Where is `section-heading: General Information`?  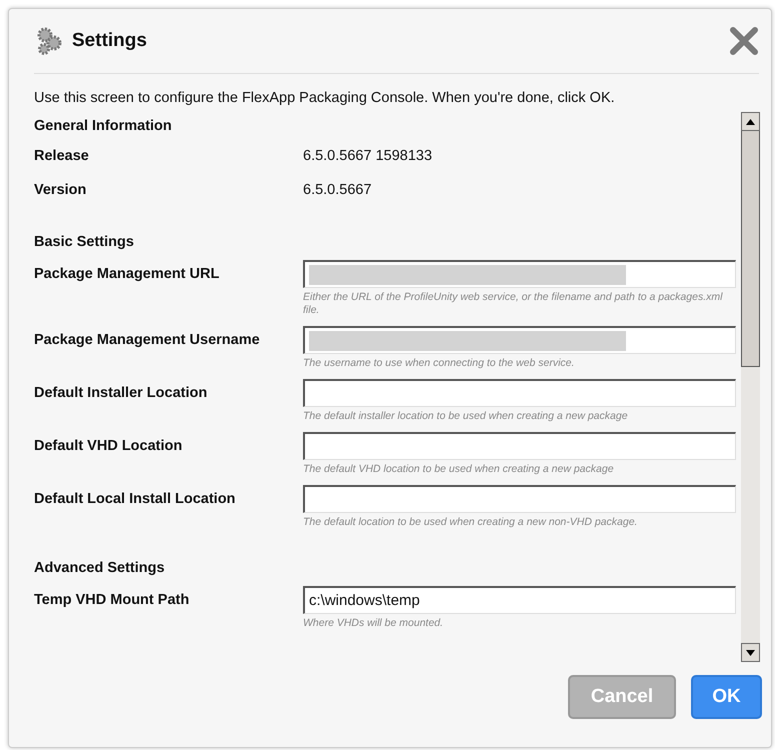 section-heading: General Information is located at coordinates (103, 126).